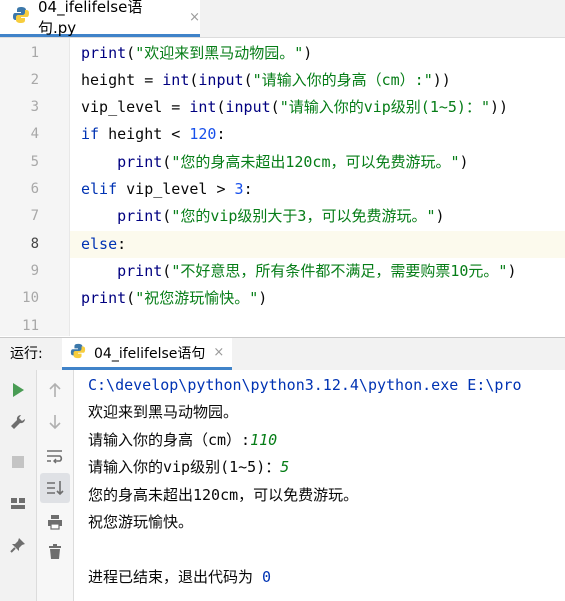 This screenshot has width=565, height=601. What do you see at coordinates (18, 422) in the screenshot?
I see `wrench-icon` at bounding box center [18, 422].